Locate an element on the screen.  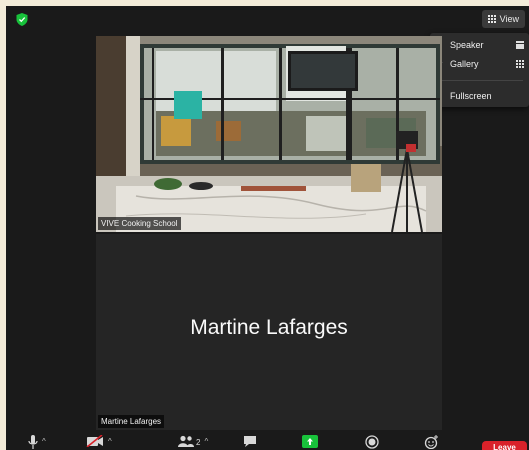
view-button: View is located at coordinates (503, 19).